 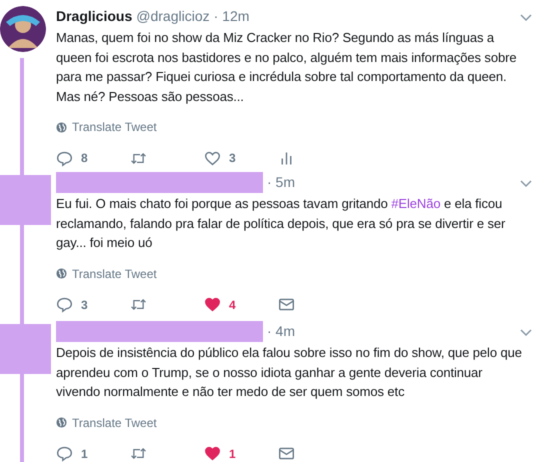 I want to click on tweet-time: · 5m, so click(x=281, y=182).